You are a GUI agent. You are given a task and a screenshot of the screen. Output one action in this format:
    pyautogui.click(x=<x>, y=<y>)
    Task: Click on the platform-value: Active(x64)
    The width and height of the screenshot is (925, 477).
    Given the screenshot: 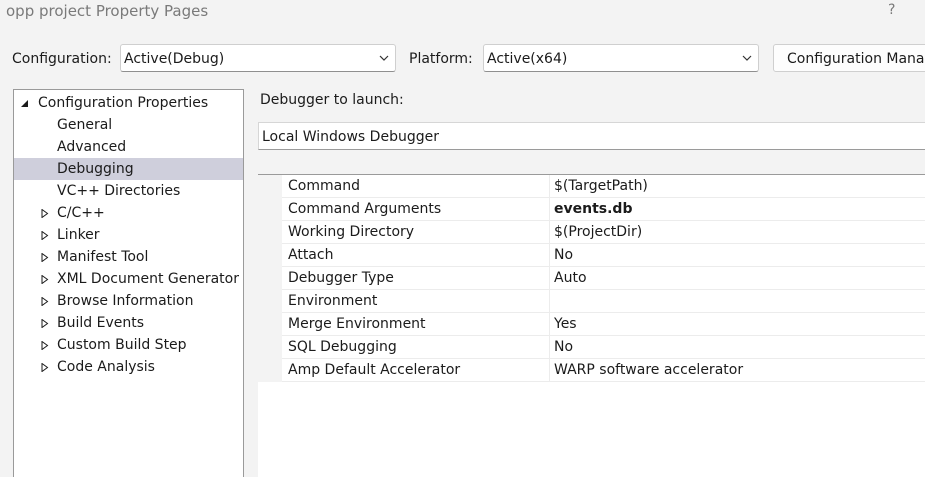 What is the action you would take?
    pyautogui.click(x=527, y=59)
    